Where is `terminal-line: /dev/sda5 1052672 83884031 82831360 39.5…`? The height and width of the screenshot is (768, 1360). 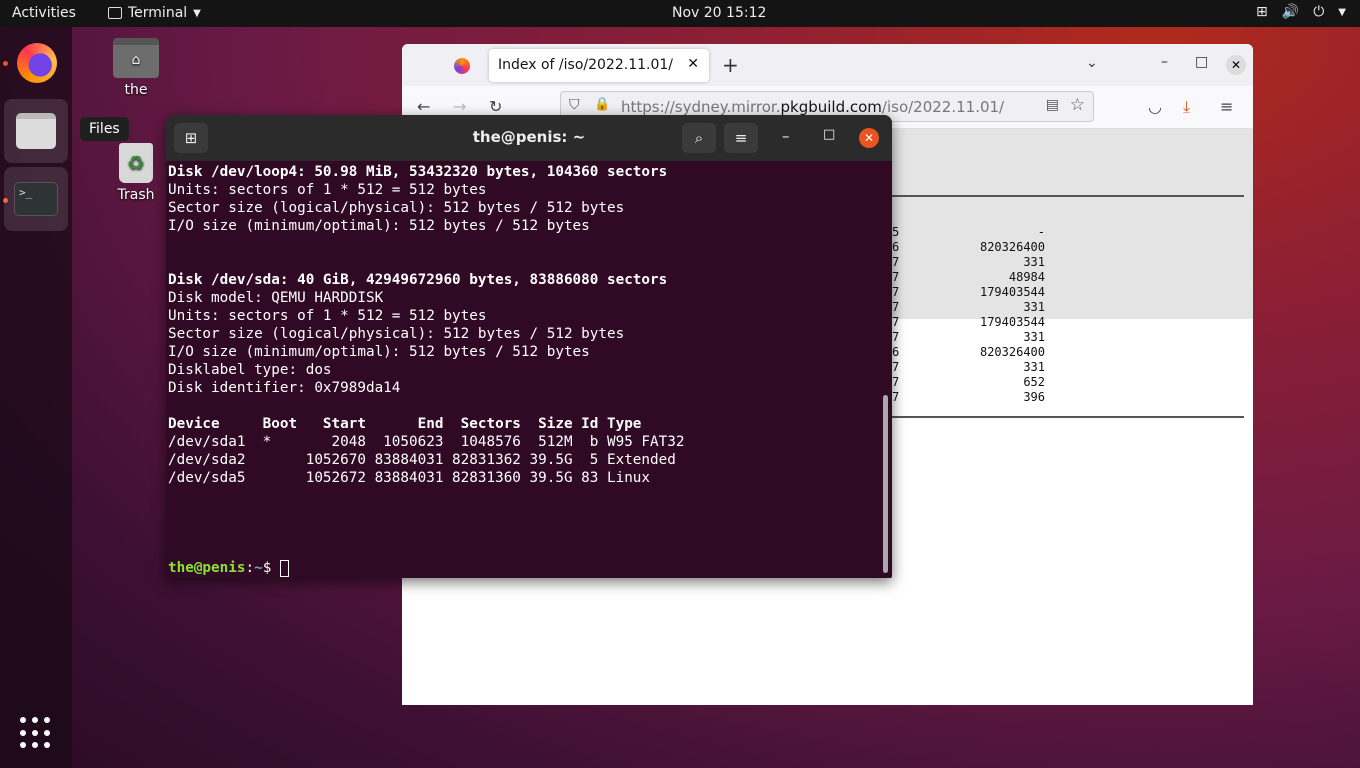 terminal-line: /dev/sda5 1052672 83884031 82831360 39.5… is located at coordinates (409, 478).